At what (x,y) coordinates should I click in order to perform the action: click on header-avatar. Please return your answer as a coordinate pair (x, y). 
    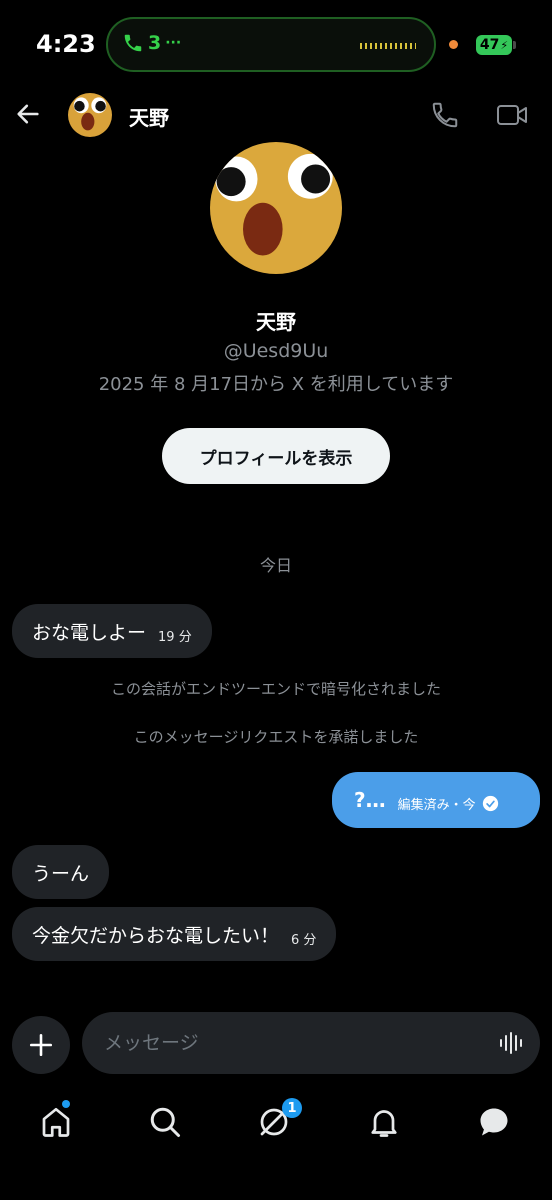
    Looking at the image, I should click on (90, 115).